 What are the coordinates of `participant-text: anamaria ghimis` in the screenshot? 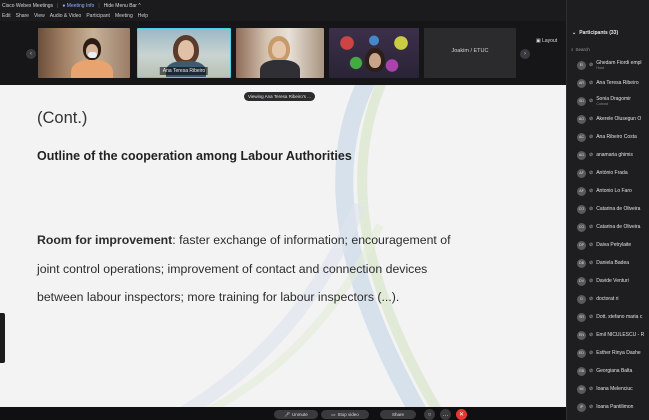 It's located at (614, 155).